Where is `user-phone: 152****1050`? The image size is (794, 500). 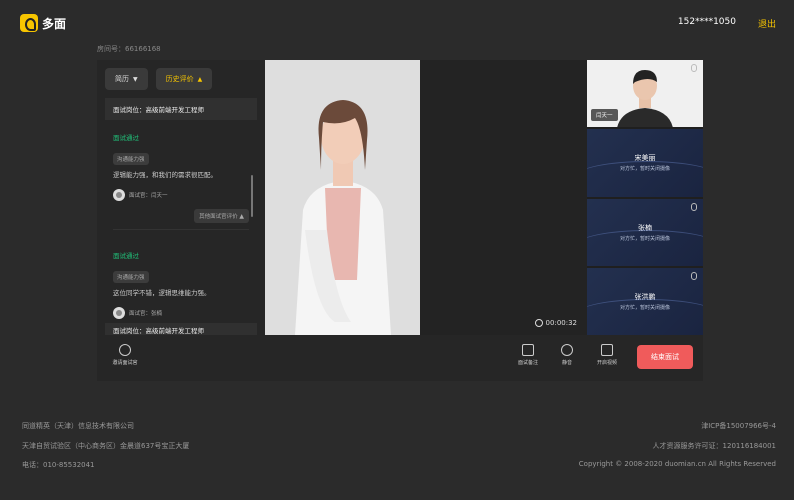
user-phone: 152****1050 is located at coordinates (707, 22).